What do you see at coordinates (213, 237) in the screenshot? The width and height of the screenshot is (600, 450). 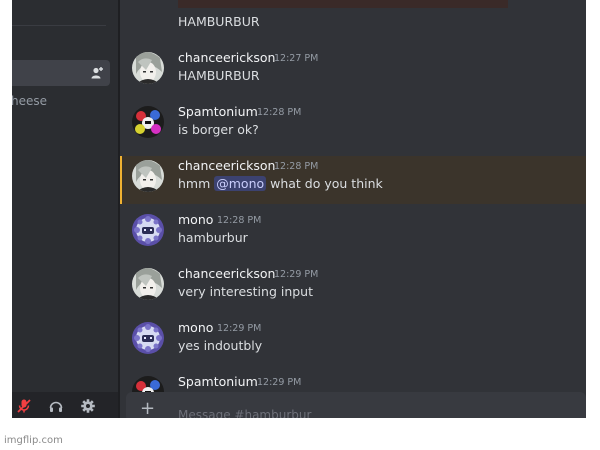 I see `message-text: hamburbur` at bounding box center [213, 237].